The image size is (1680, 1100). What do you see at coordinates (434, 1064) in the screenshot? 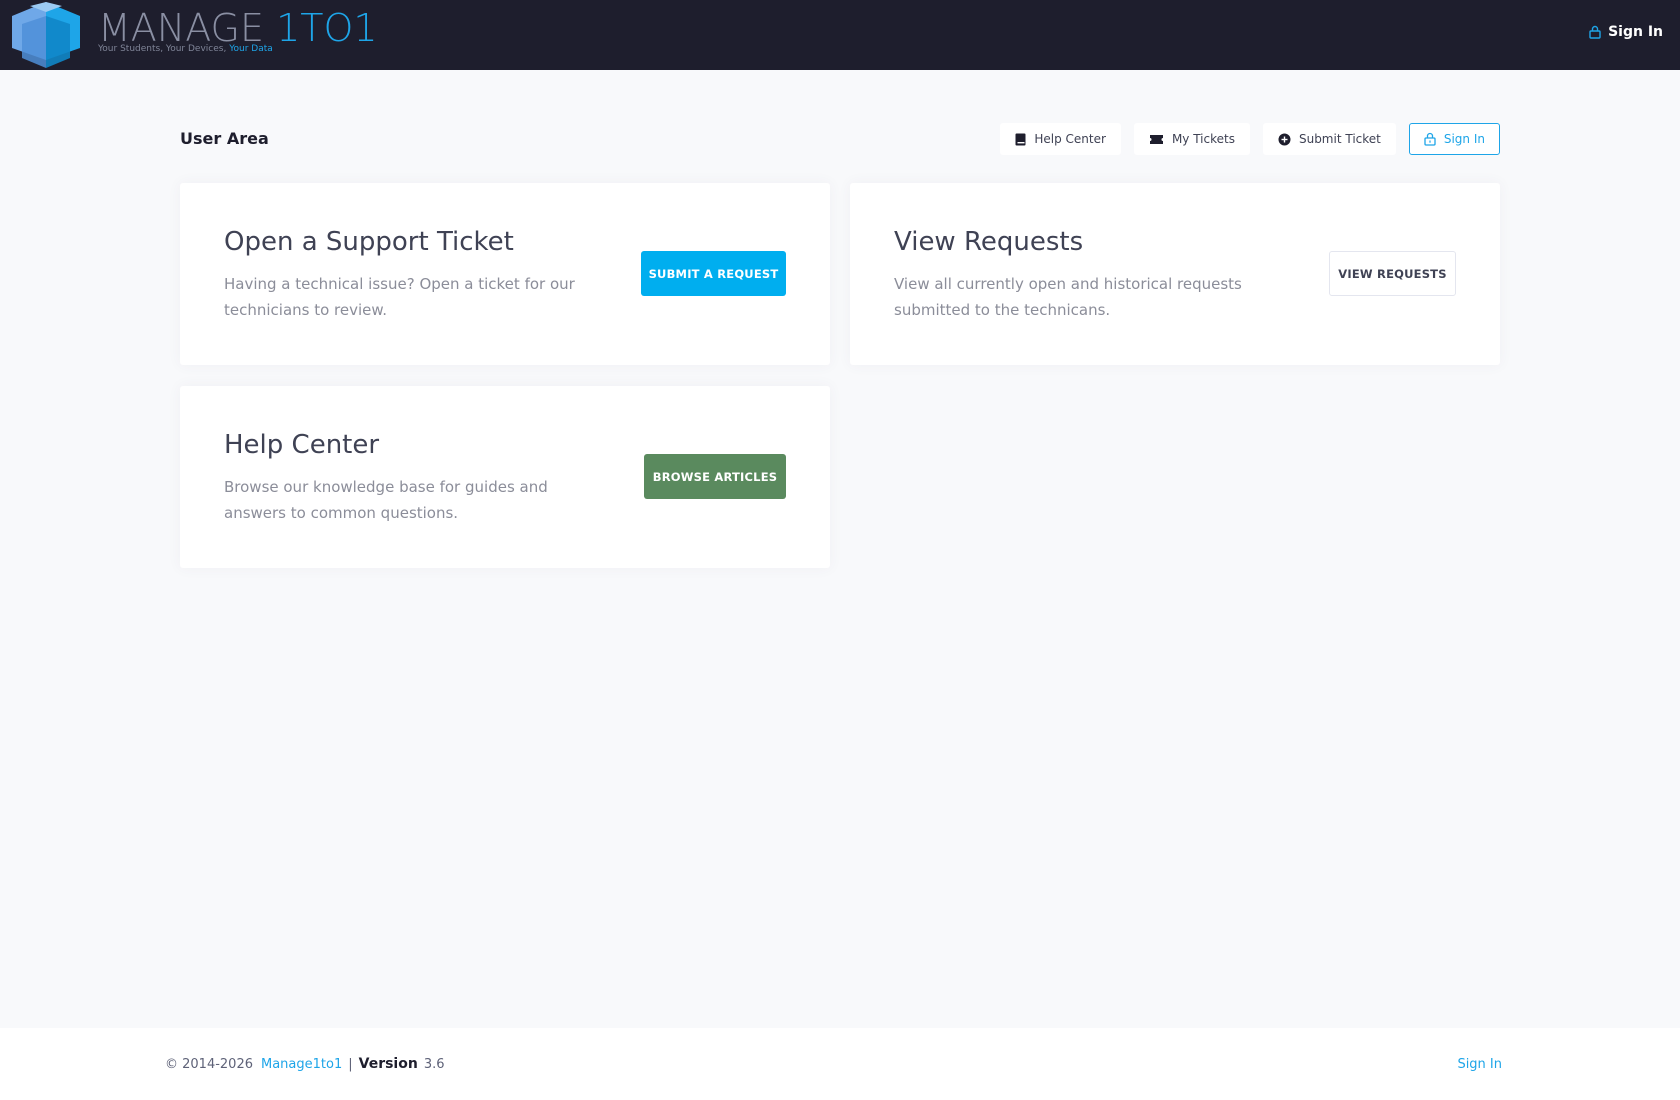
I see `footer-version-value: 3.6` at bounding box center [434, 1064].